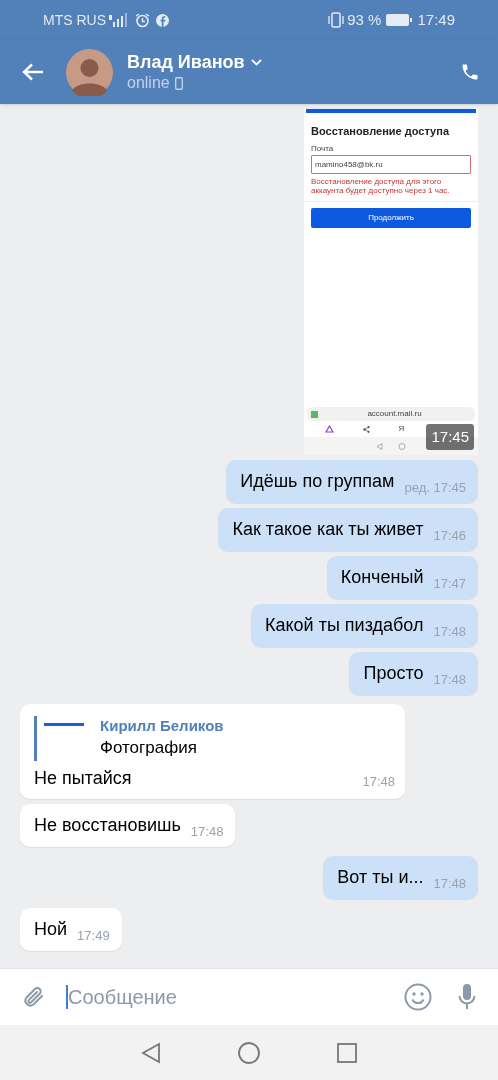 The image size is (498, 1080). Describe the element at coordinates (394, 414) in the screenshot. I see `url-text: account.mail.ru` at that location.